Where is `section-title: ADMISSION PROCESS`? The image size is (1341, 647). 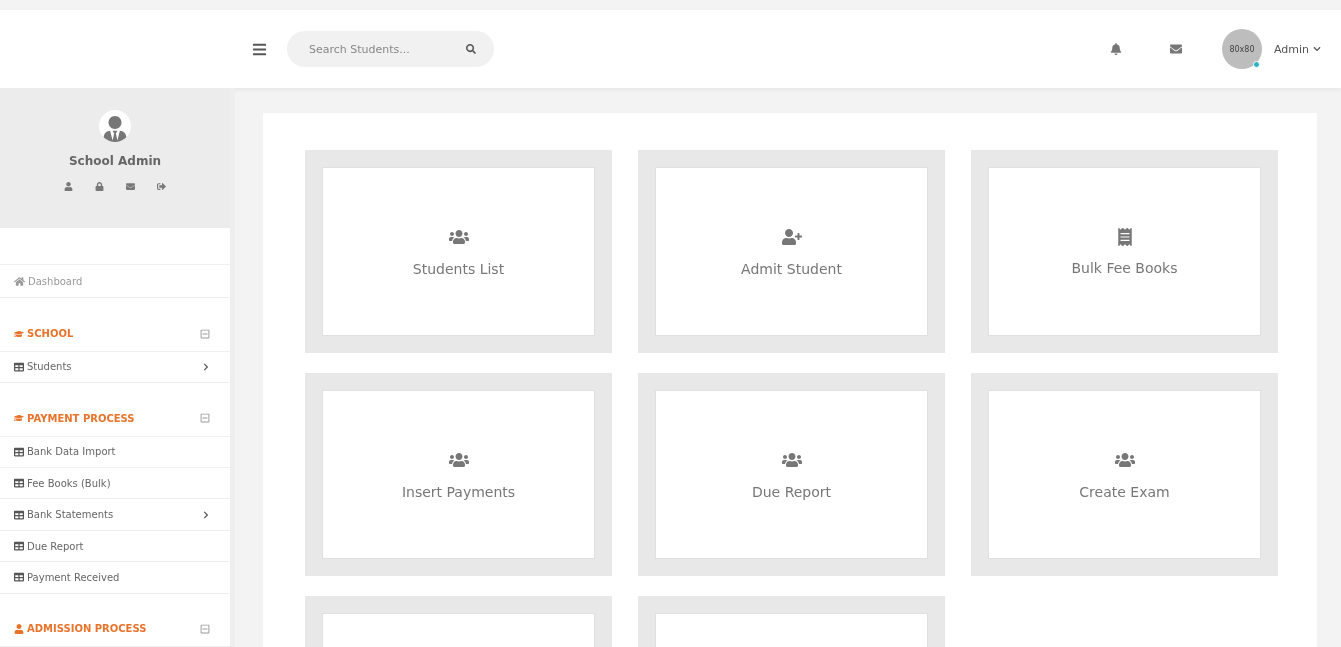
section-title: ADMISSION PROCESS is located at coordinates (80, 629).